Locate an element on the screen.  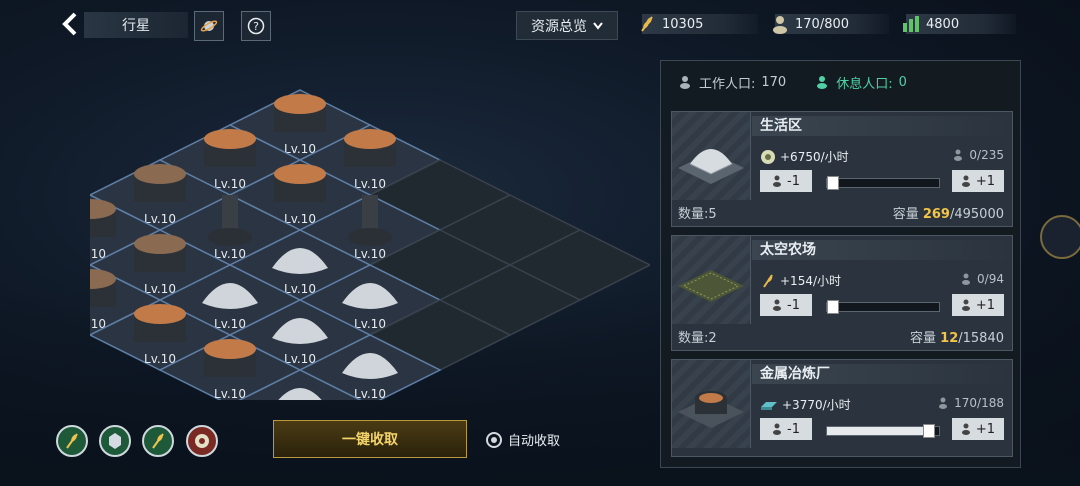
building-name: 生活区 is located at coordinates (881, 126).